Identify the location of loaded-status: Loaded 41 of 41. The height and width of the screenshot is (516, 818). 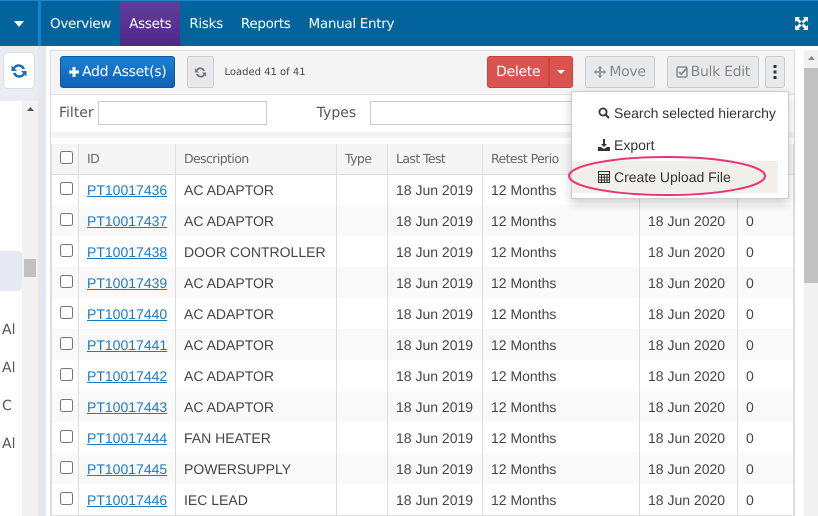
(265, 72).